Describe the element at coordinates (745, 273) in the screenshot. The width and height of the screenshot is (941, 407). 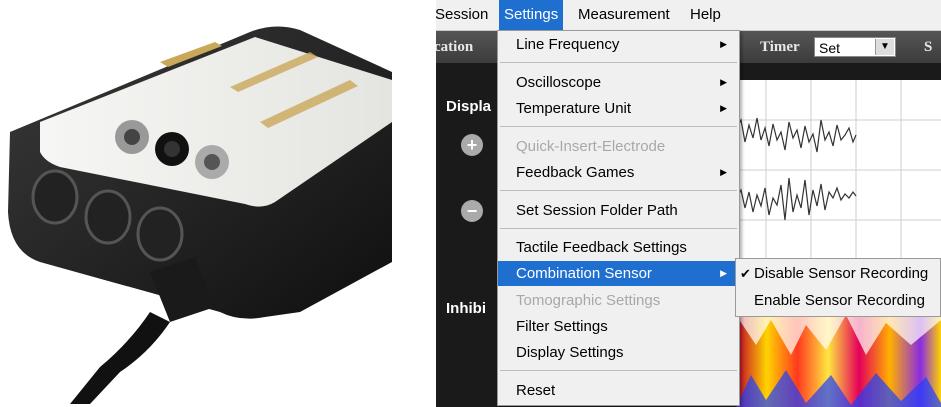
I see `checkmark-icon: ✔` at that location.